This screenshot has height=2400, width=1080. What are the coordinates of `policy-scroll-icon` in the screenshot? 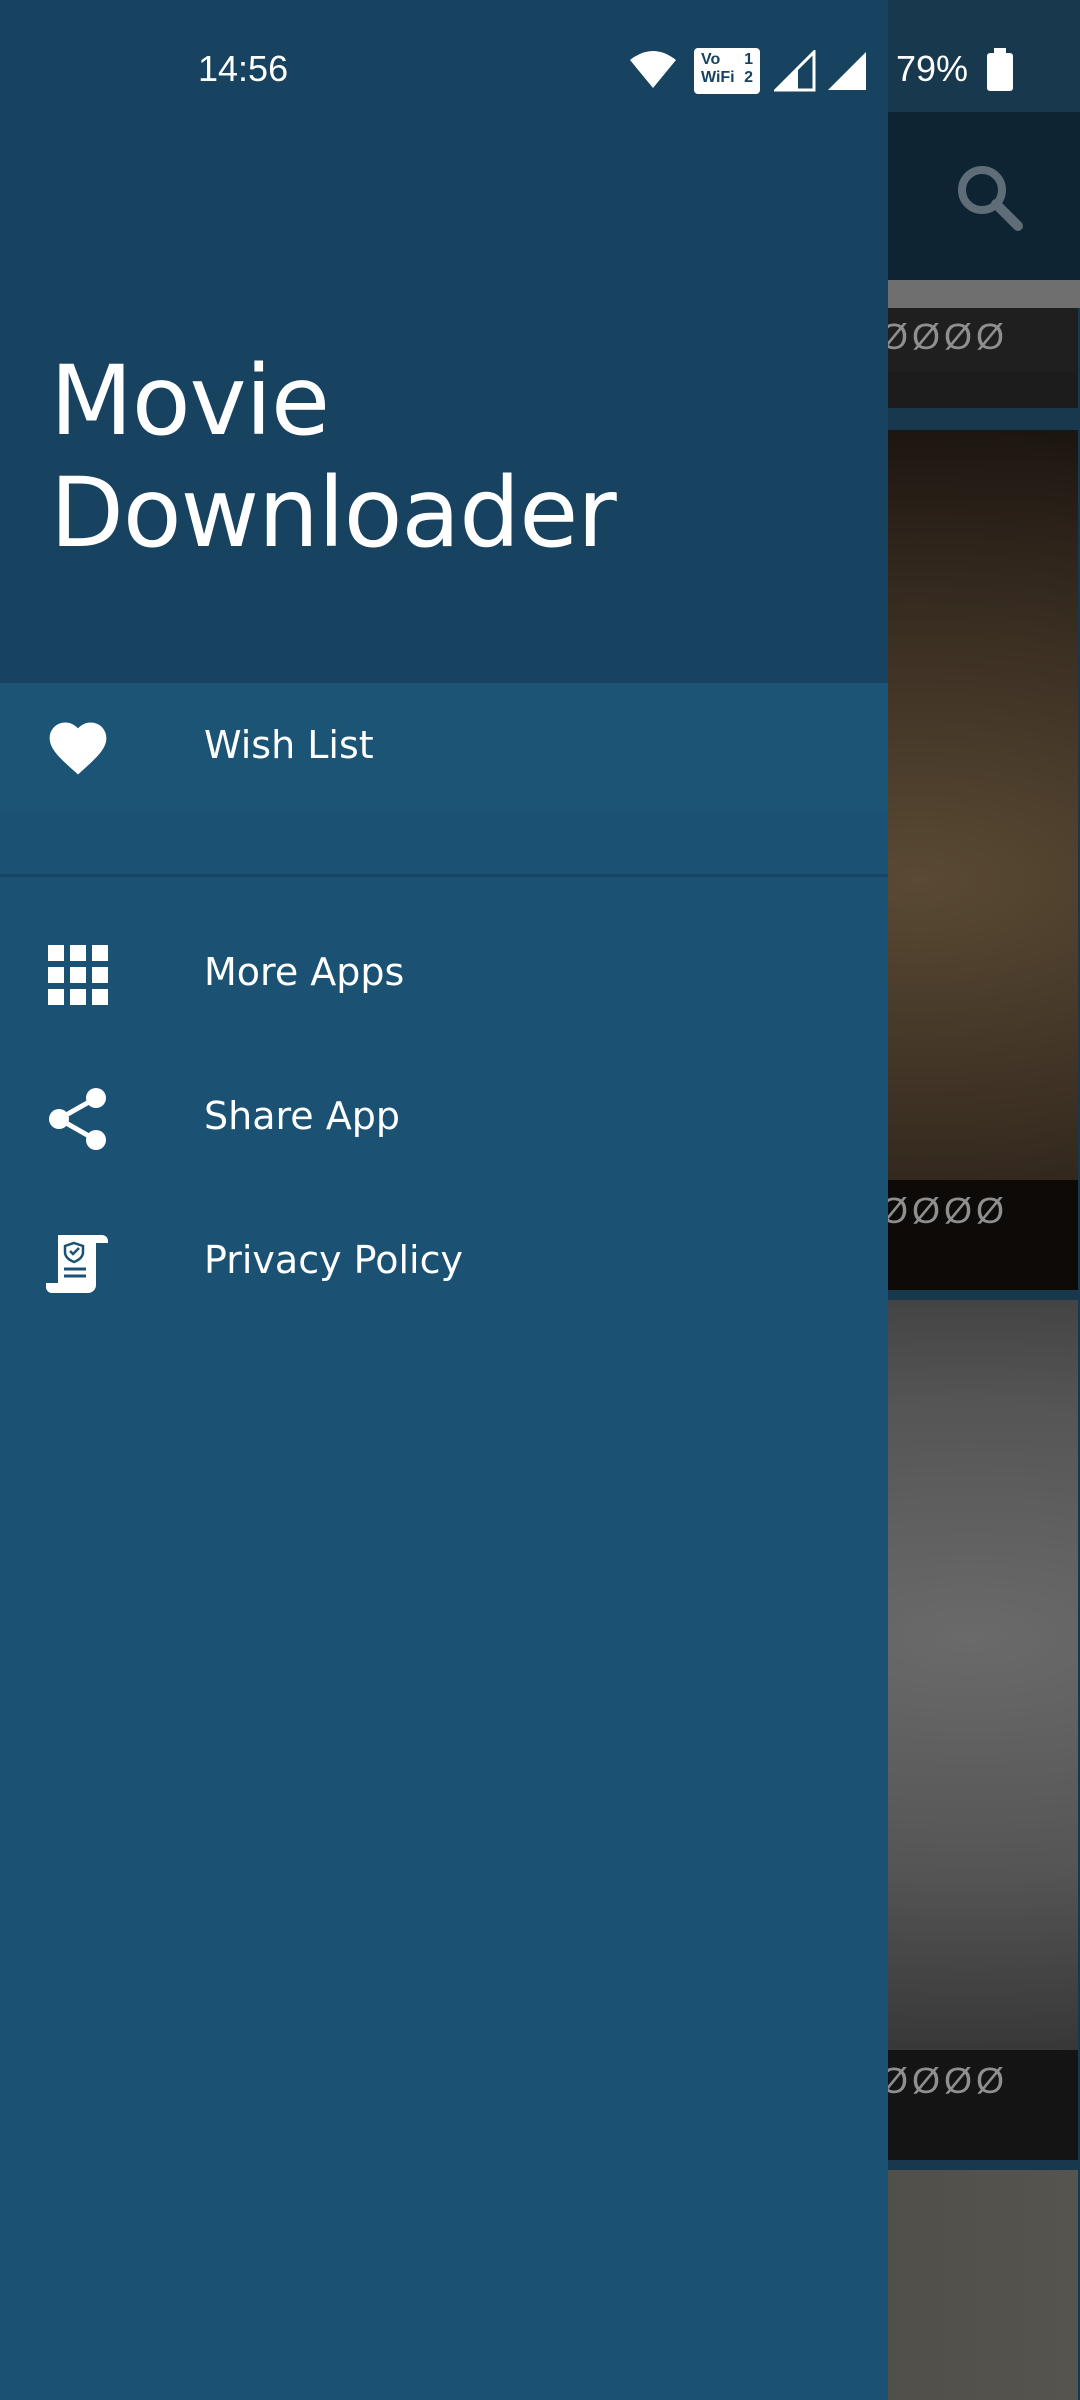 It's located at (78, 1263).